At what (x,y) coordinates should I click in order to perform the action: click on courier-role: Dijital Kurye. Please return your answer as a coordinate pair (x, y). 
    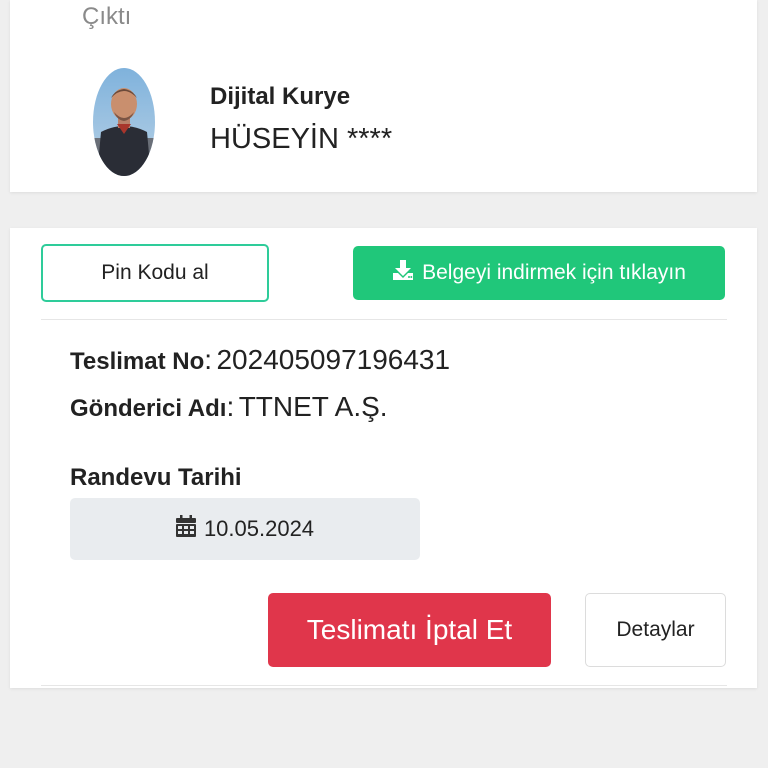
    Looking at the image, I should click on (280, 96).